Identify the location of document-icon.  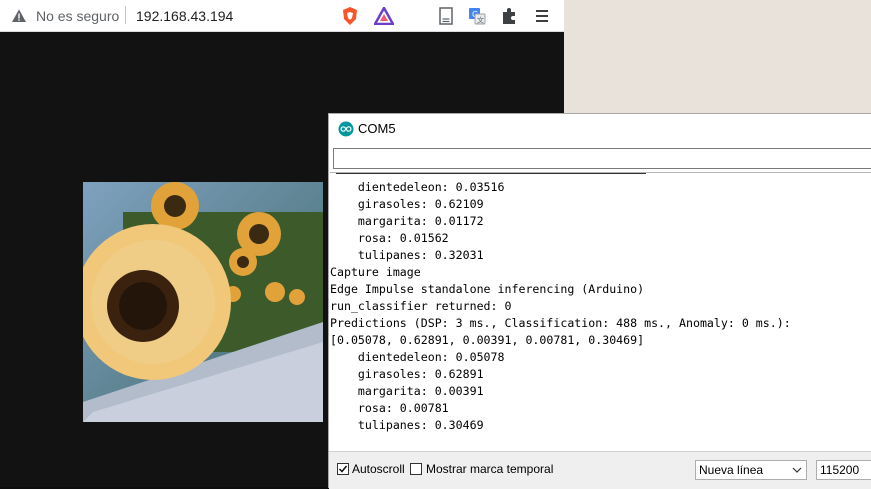
(446, 15).